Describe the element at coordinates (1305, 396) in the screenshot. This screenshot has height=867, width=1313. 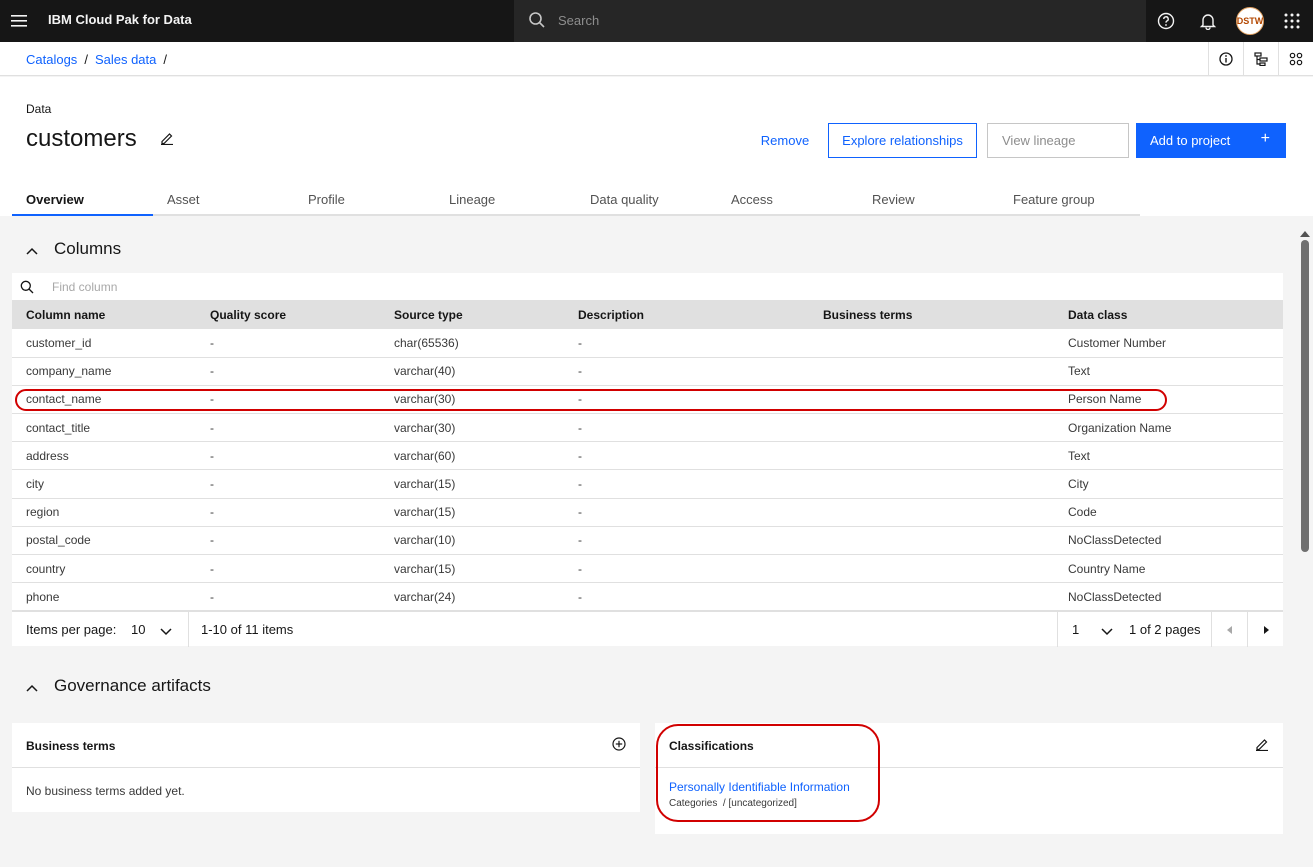
I see `scrollbar-thumb` at that location.